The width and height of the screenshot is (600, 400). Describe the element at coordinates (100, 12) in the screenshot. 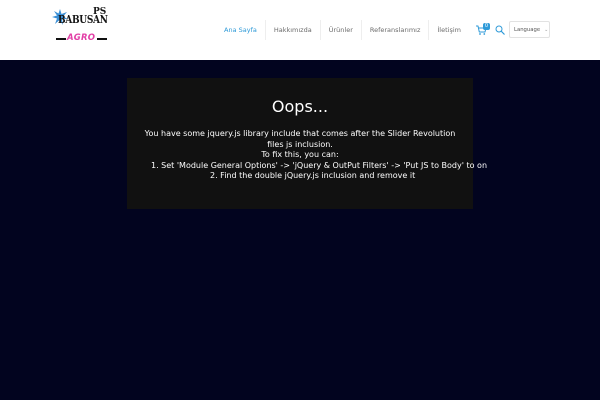

I see `logo-brand-suffix: PS` at that location.